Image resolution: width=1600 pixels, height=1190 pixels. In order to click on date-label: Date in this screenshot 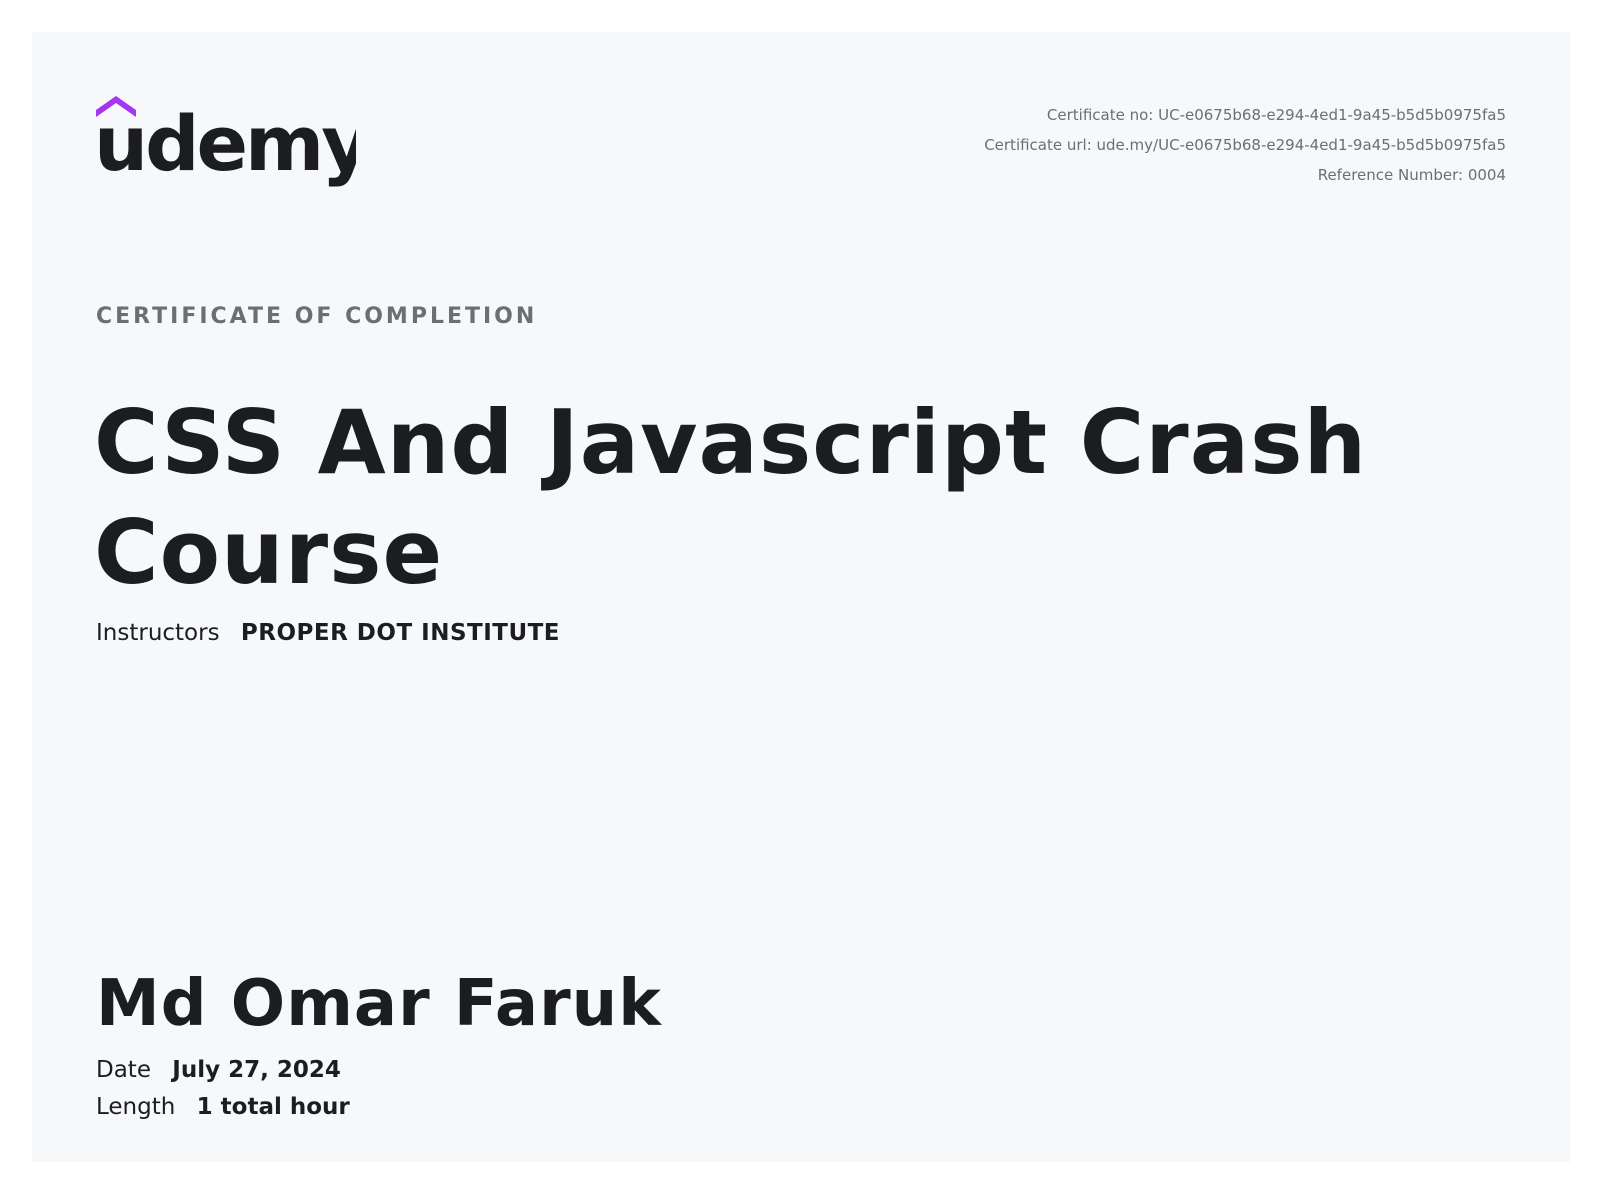, I will do `click(123, 1070)`.